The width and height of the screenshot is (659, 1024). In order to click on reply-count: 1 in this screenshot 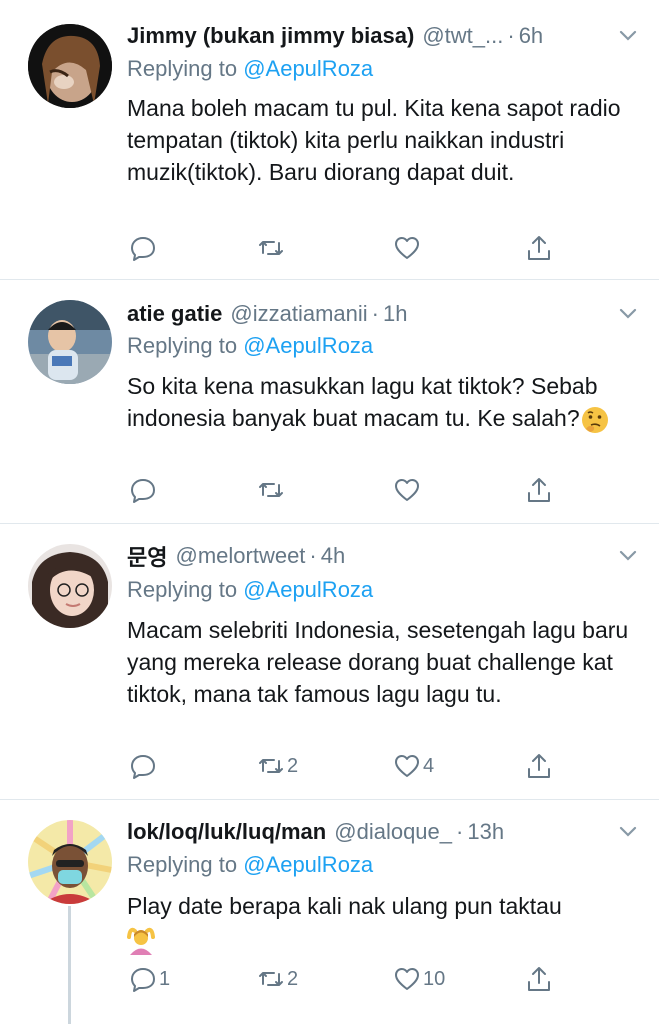, I will do `click(165, 978)`.